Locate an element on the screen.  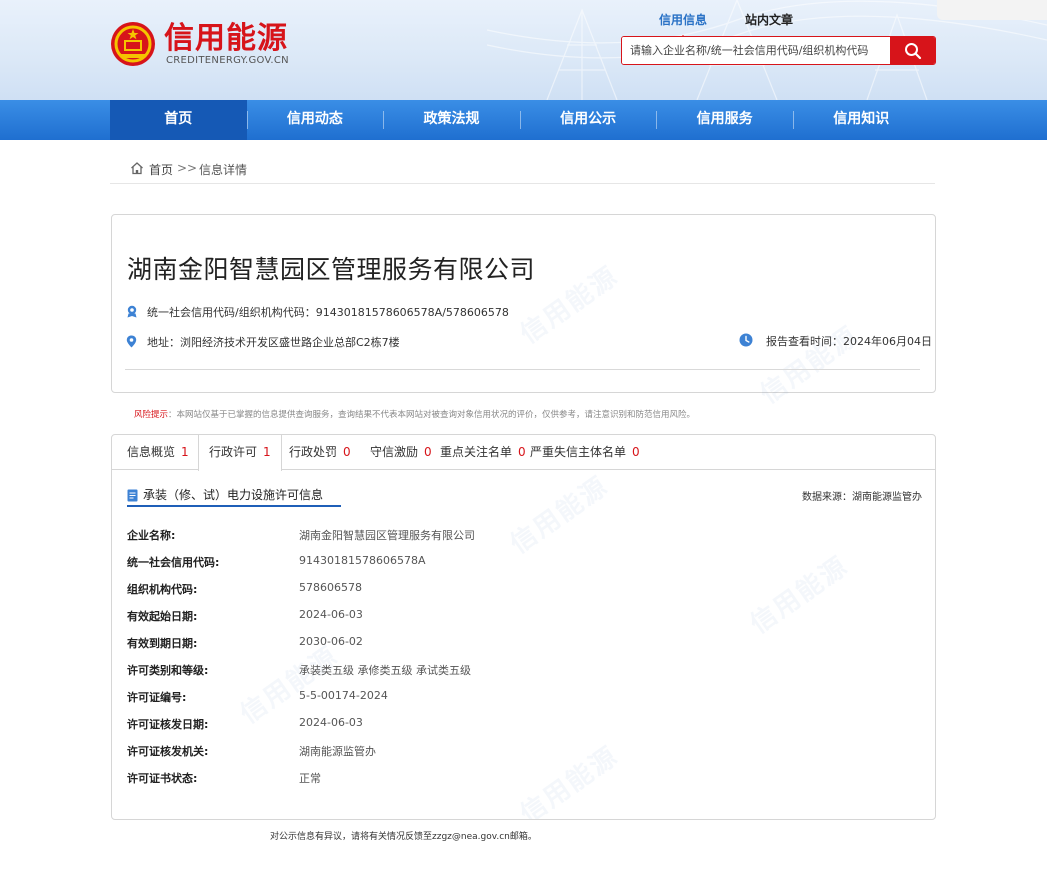
field-label: 许可证书状态: is located at coordinates (162, 778).